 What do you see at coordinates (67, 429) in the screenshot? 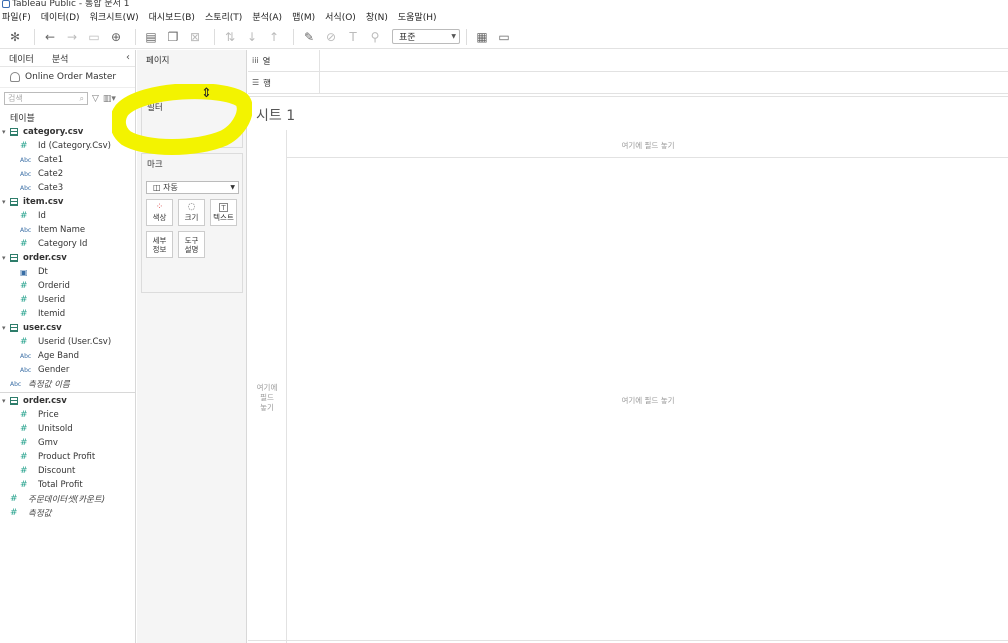
I see `field-item: # Unitsold` at bounding box center [67, 429].